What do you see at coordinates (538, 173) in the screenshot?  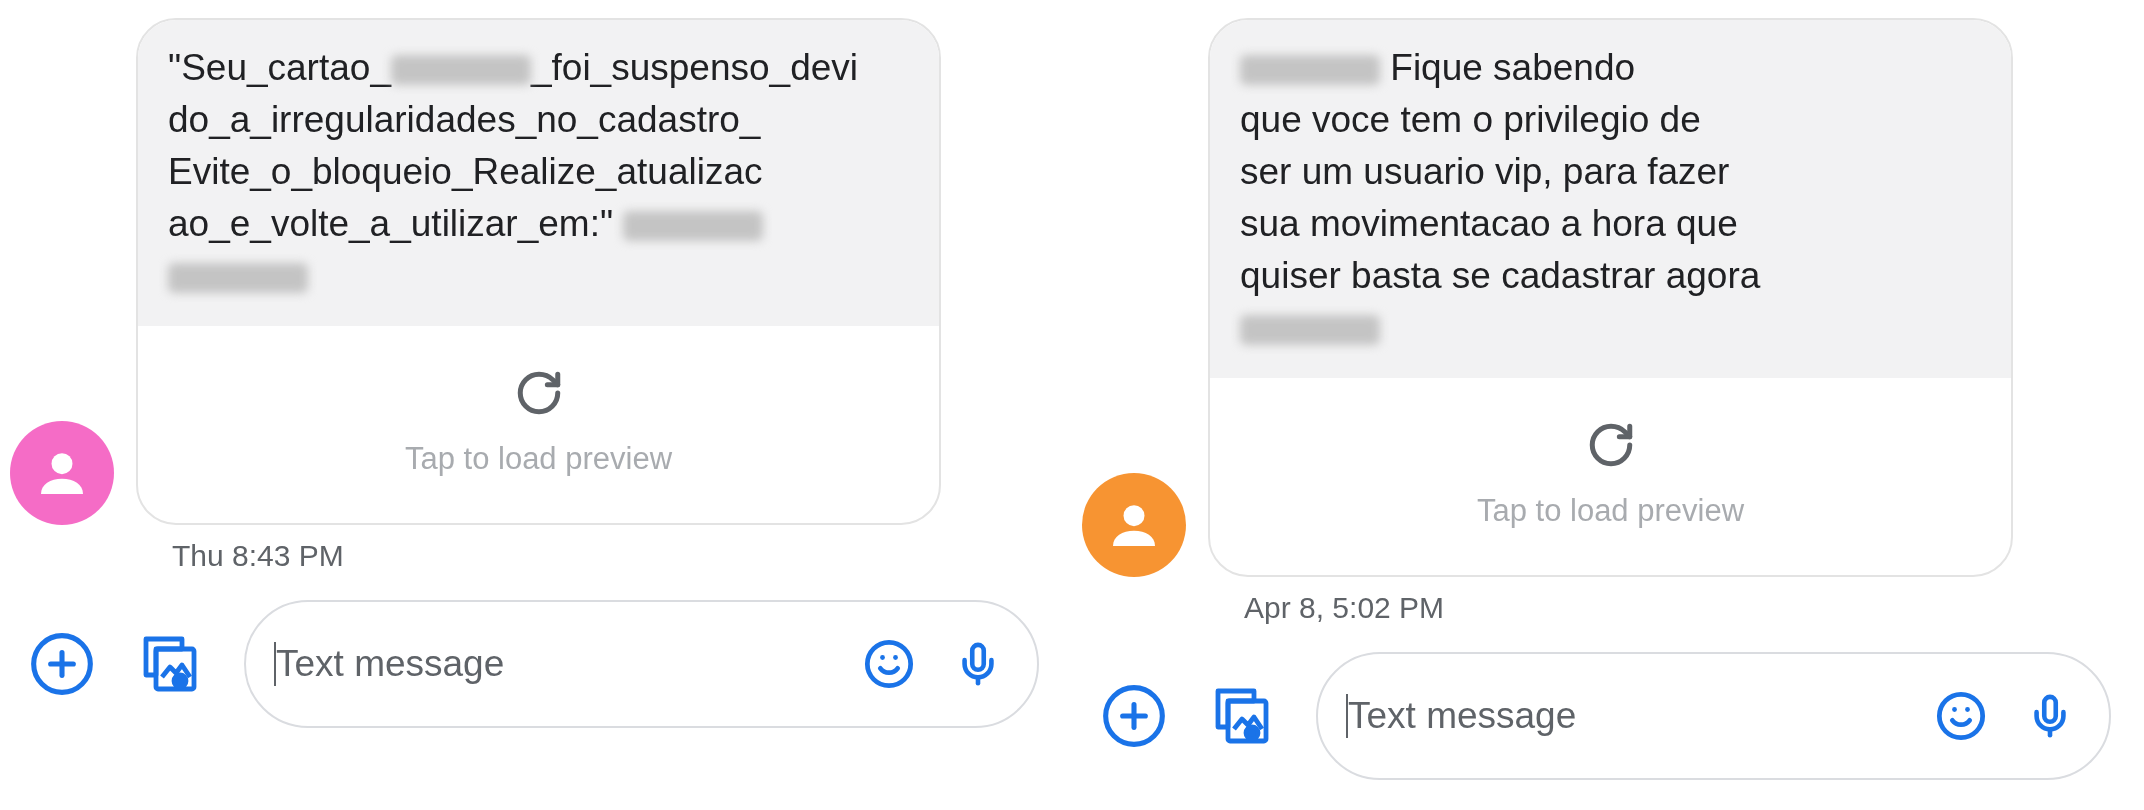 I see `message-text: "Seu_cartao_ _foi_suspenso_devi do_a_irregularidades_no_cadastro_ Evite_o_bloqueio_Realize_atualizac ao_e_volte_a_utilizar_em:"` at bounding box center [538, 173].